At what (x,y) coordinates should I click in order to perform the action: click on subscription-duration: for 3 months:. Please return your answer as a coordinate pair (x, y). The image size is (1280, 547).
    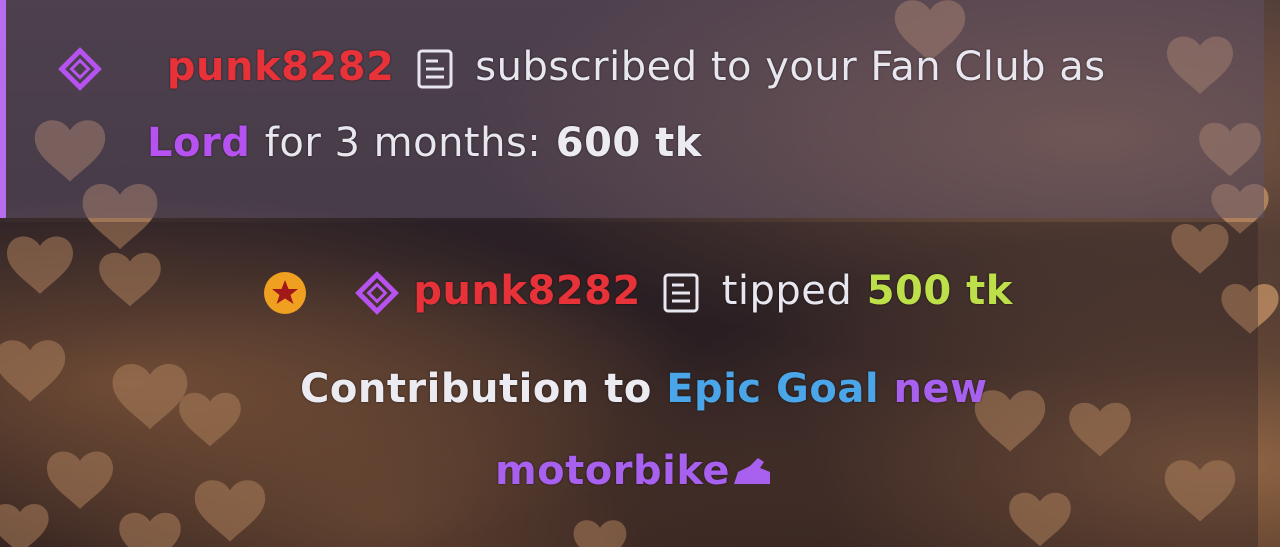
    Looking at the image, I should click on (403, 143).